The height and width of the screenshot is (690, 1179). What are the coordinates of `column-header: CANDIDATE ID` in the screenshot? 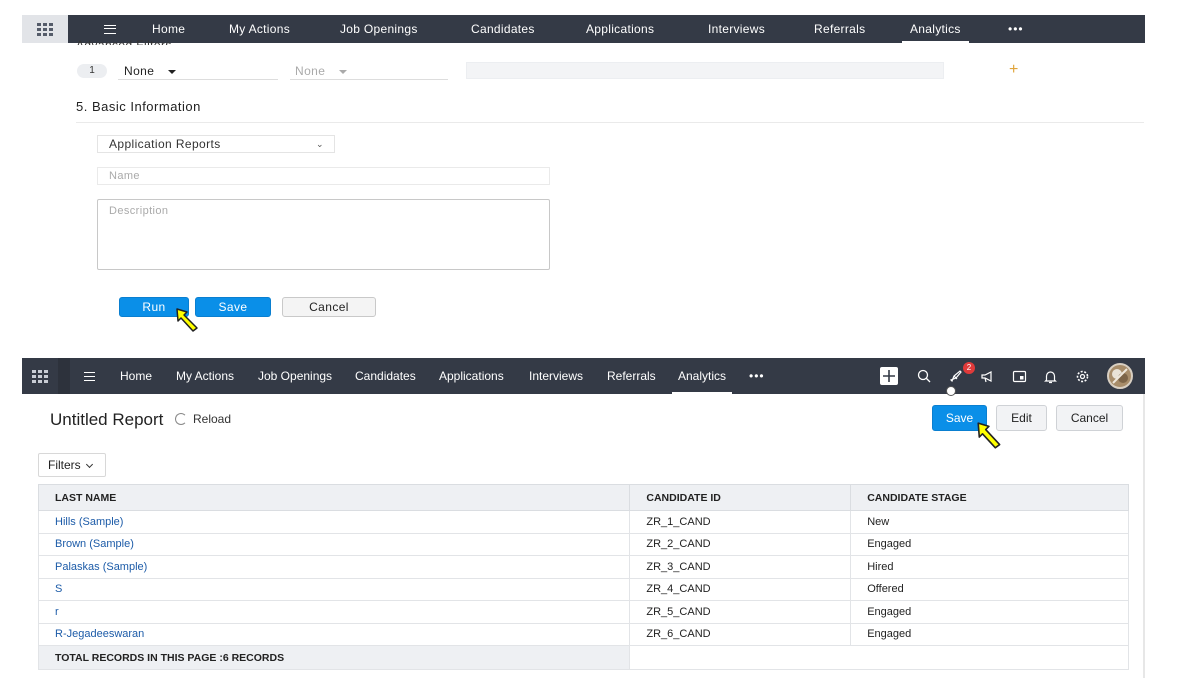 It's located at (740, 497).